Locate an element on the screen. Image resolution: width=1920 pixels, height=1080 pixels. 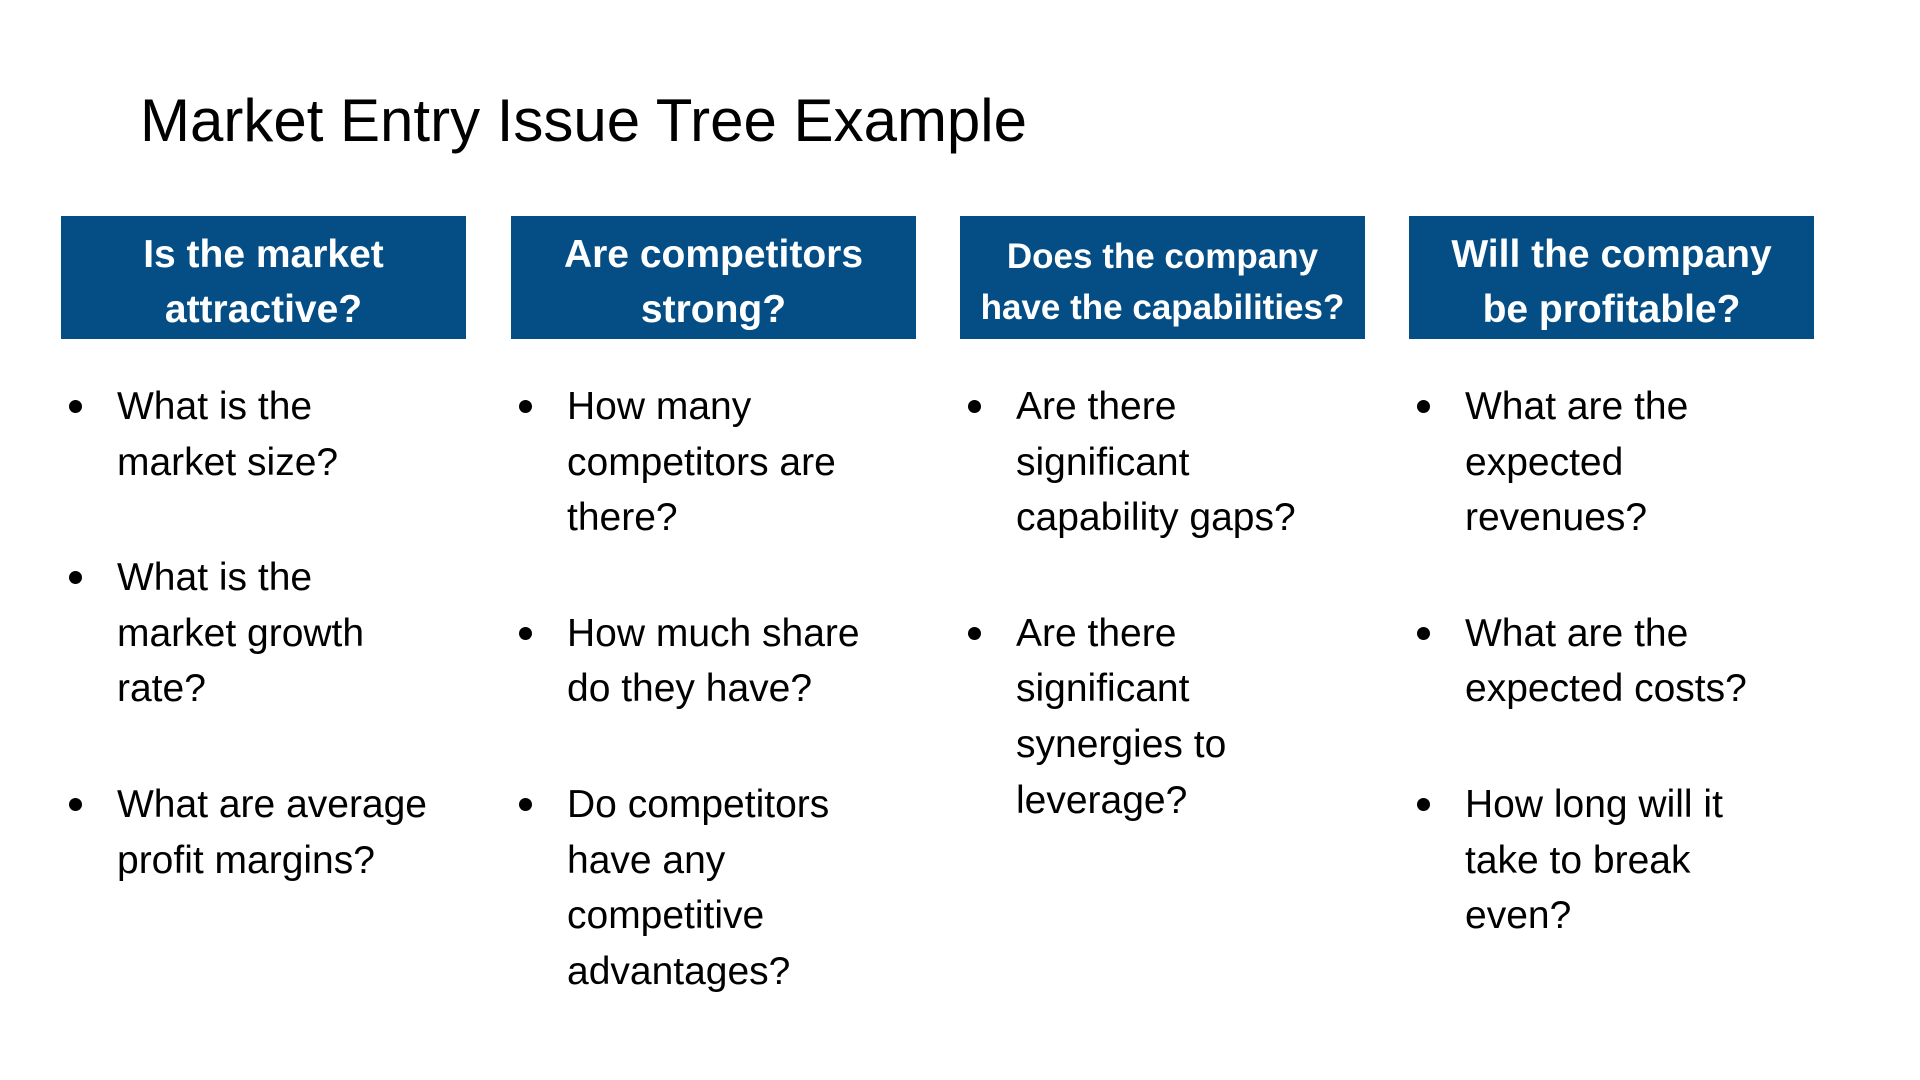
sub-question-line: synergies to is located at coordinates (1121, 744).